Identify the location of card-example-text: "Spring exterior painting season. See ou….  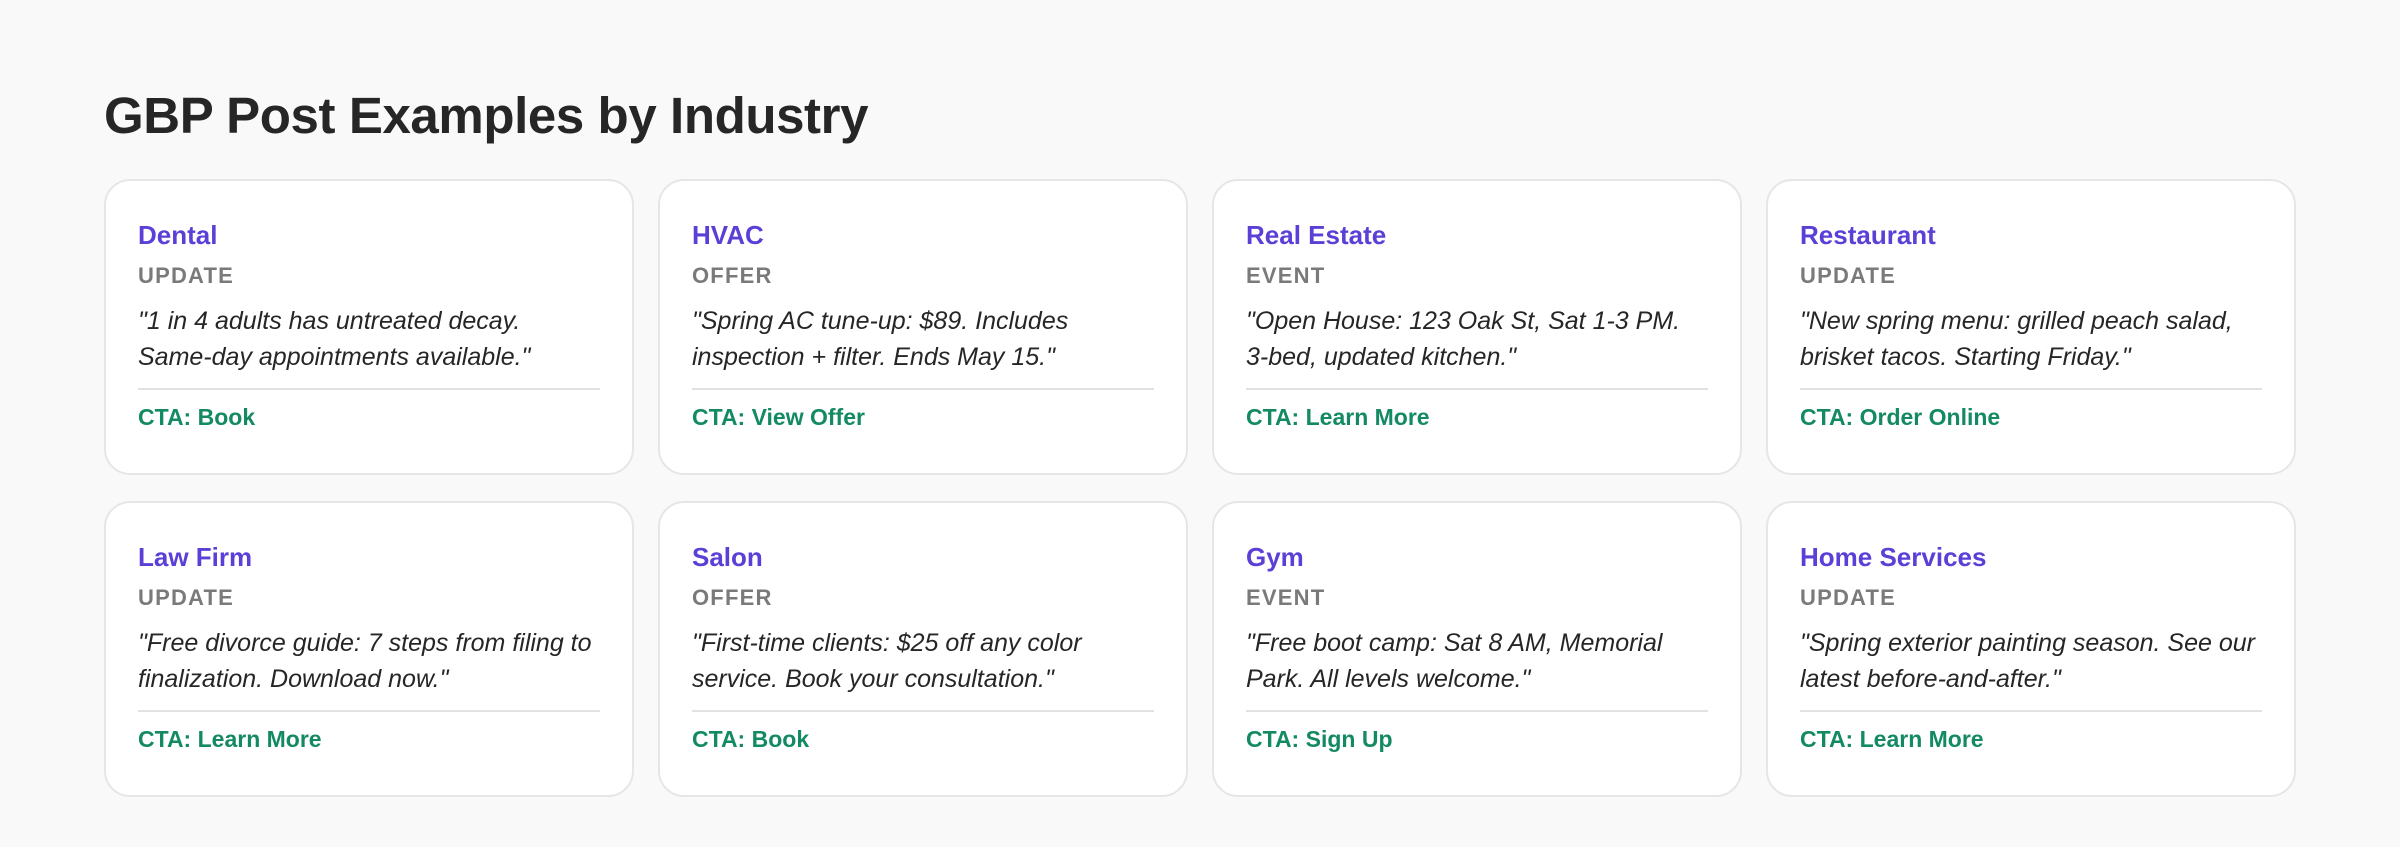
(2027, 661).